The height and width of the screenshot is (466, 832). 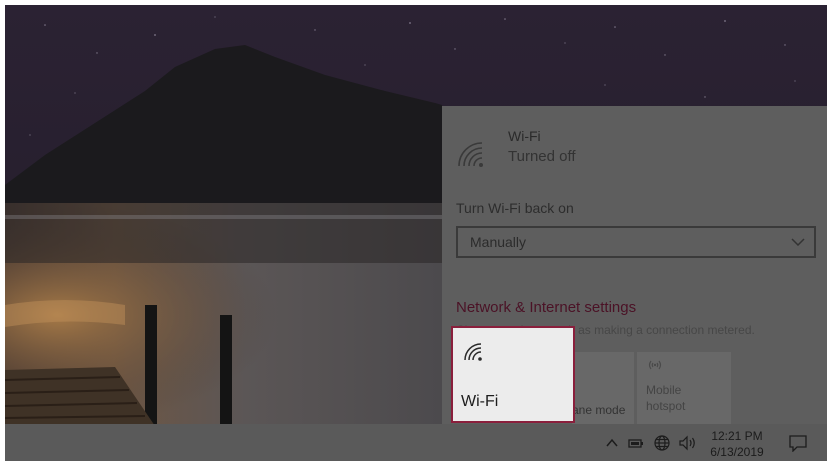 What do you see at coordinates (480, 401) in the screenshot?
I see `wifi-tile-label: Wi-Fi` at bounding box center [480, 401].